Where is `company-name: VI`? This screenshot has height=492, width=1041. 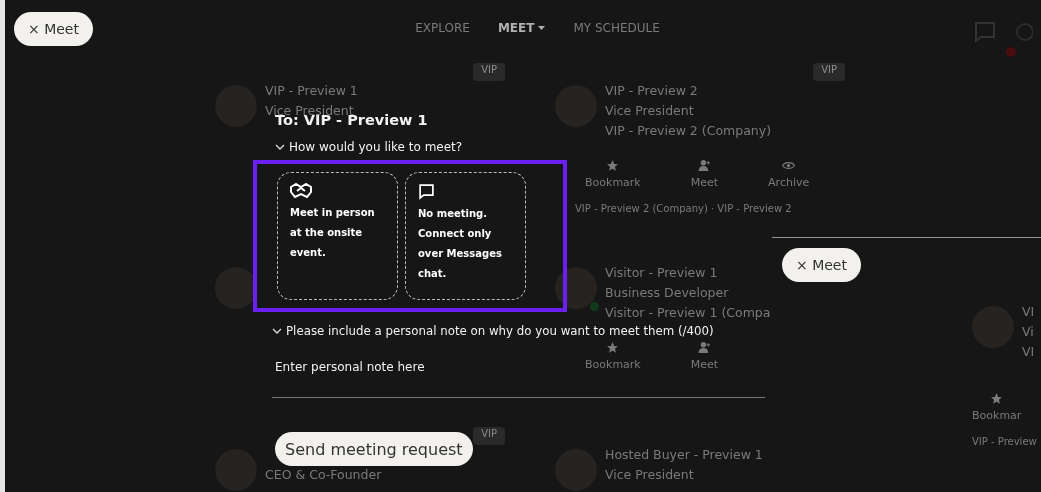
company-name: VI is located at coordinates (1028, 351).